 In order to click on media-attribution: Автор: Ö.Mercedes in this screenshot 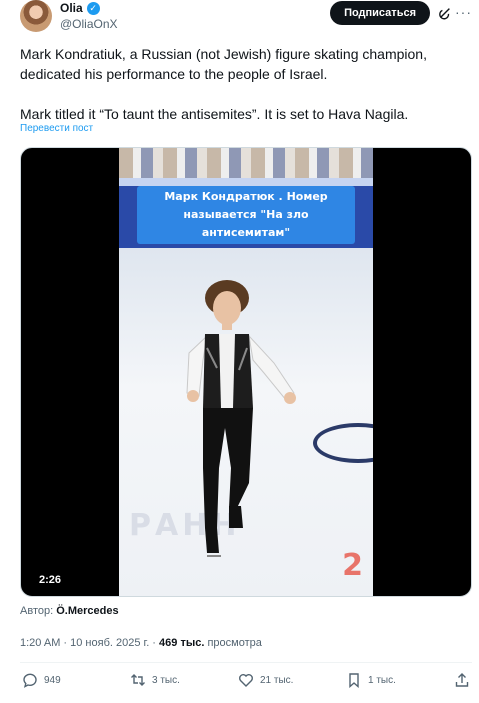, I will do `click(69, 611)`.